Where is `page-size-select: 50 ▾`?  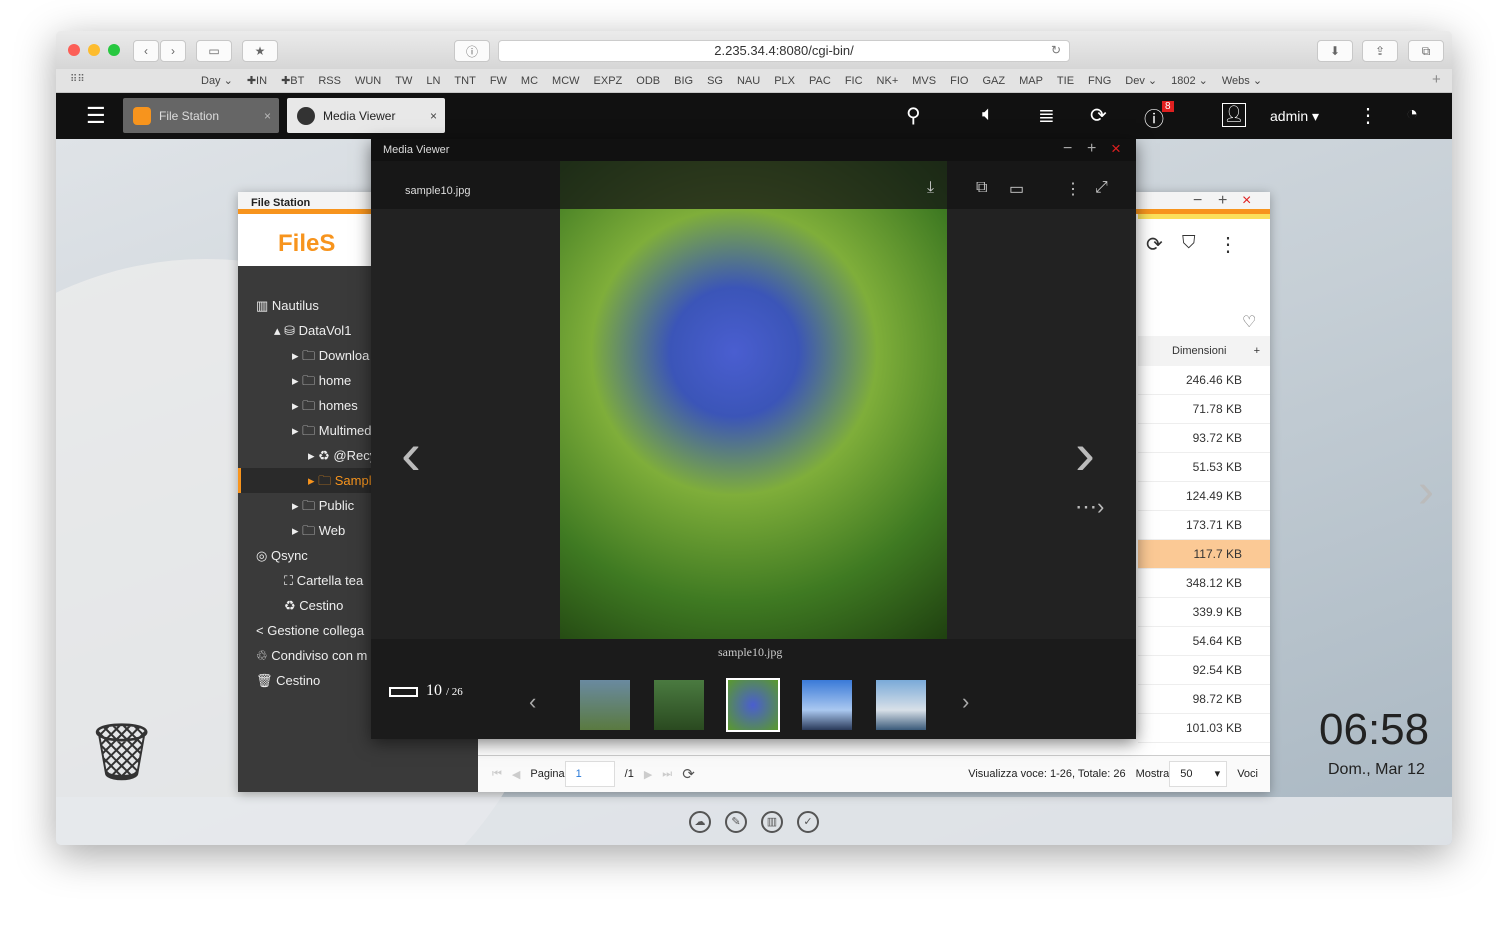 page-size-select: 50 ▾ is located at coordinates (1198, 774).